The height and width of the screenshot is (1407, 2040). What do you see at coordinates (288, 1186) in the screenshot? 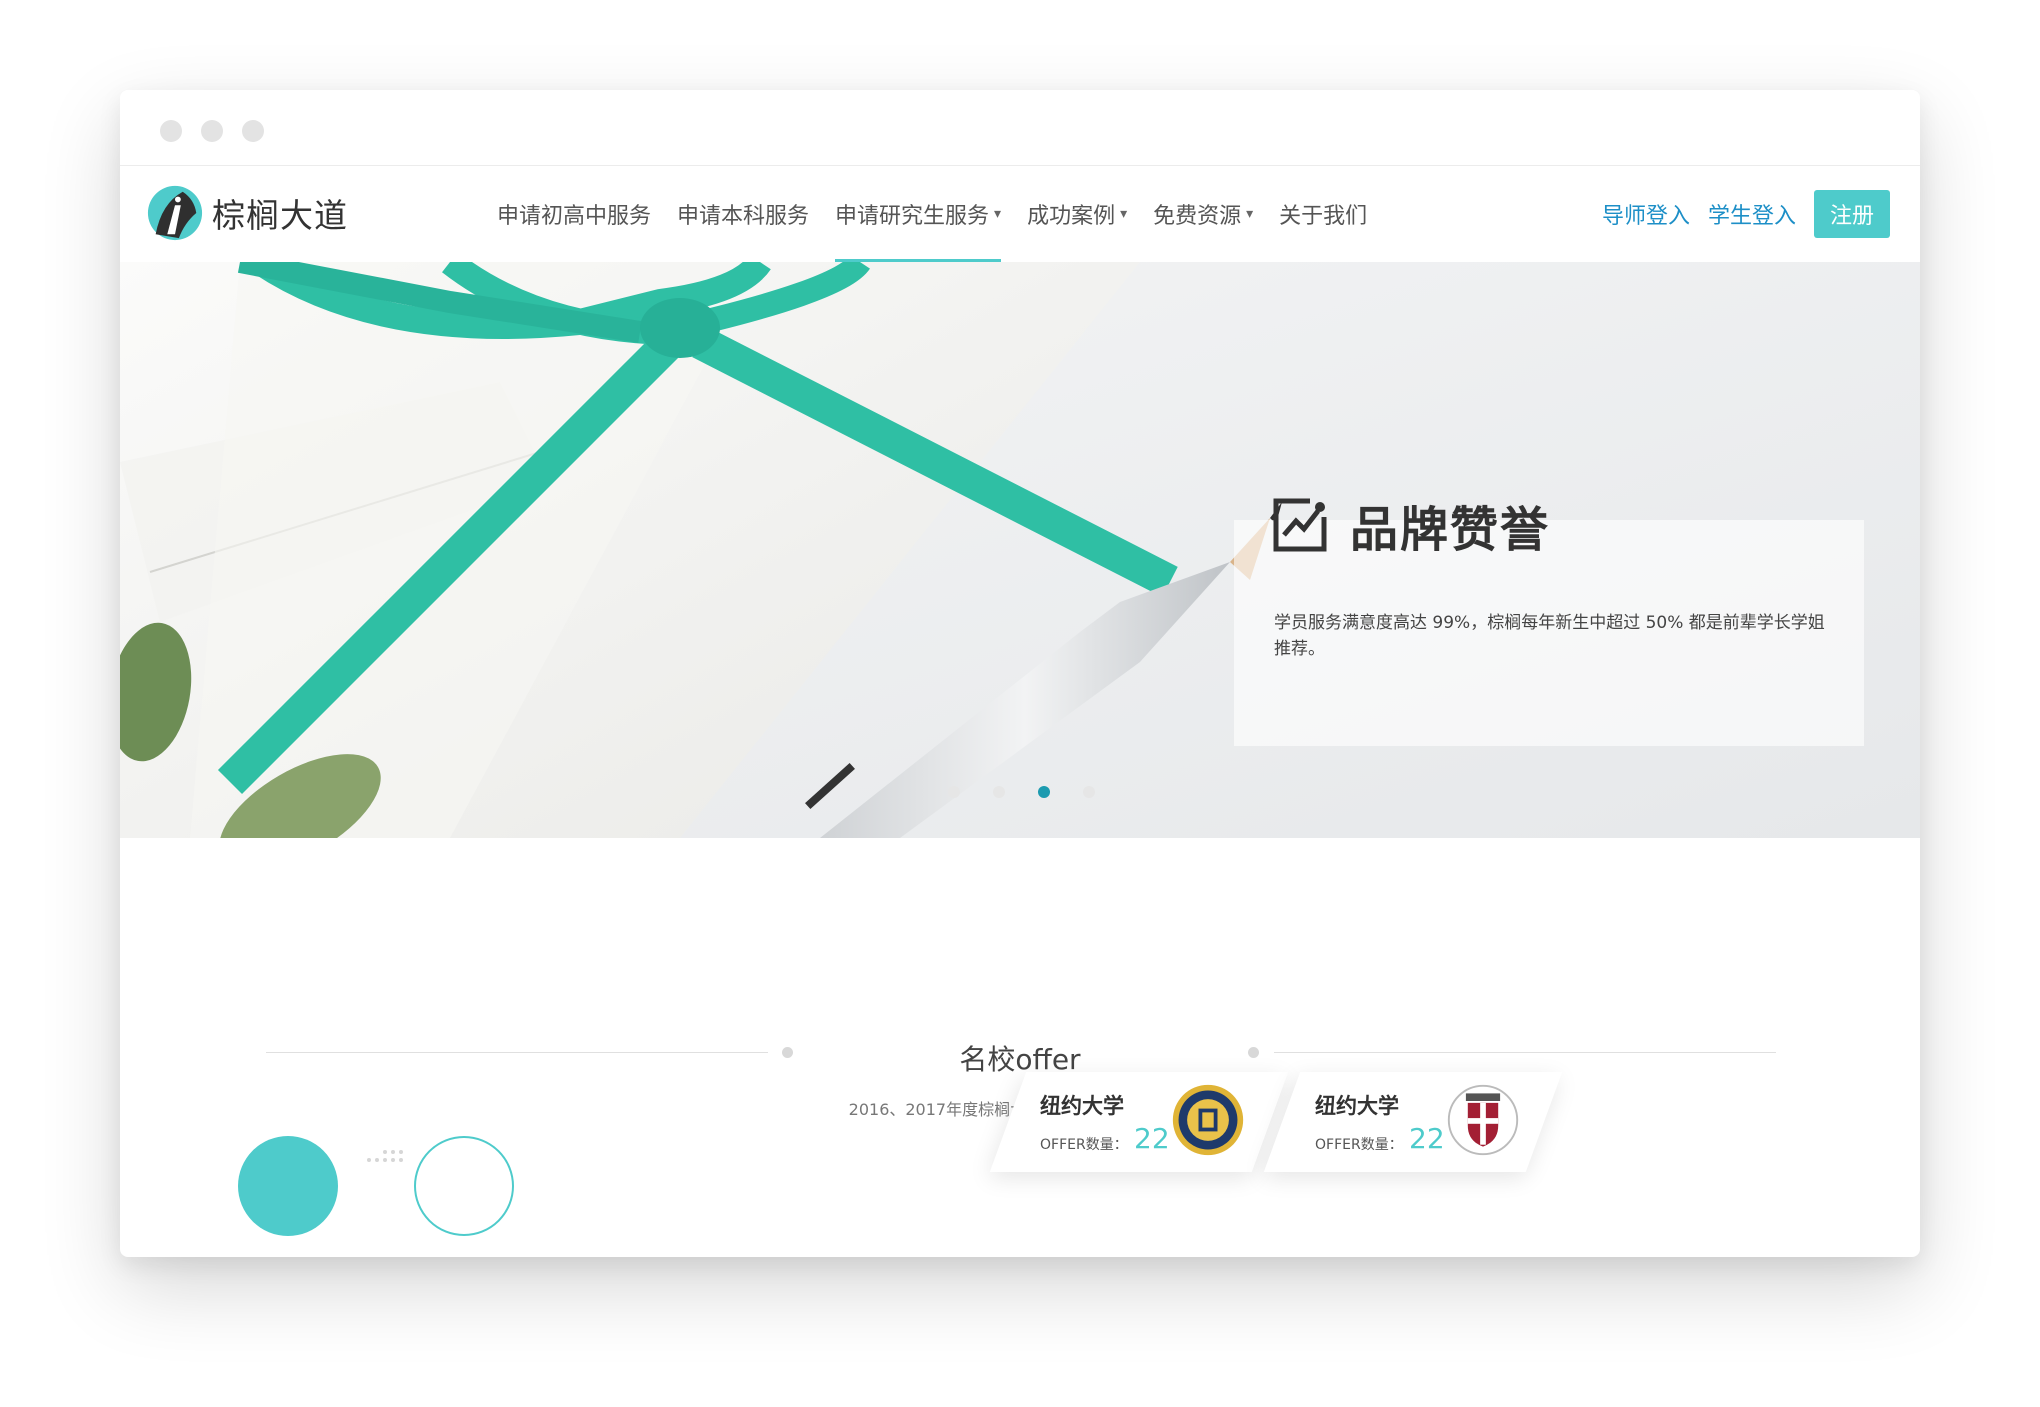
I see `decor-filled-circle` at bounding box center [288, 1186].